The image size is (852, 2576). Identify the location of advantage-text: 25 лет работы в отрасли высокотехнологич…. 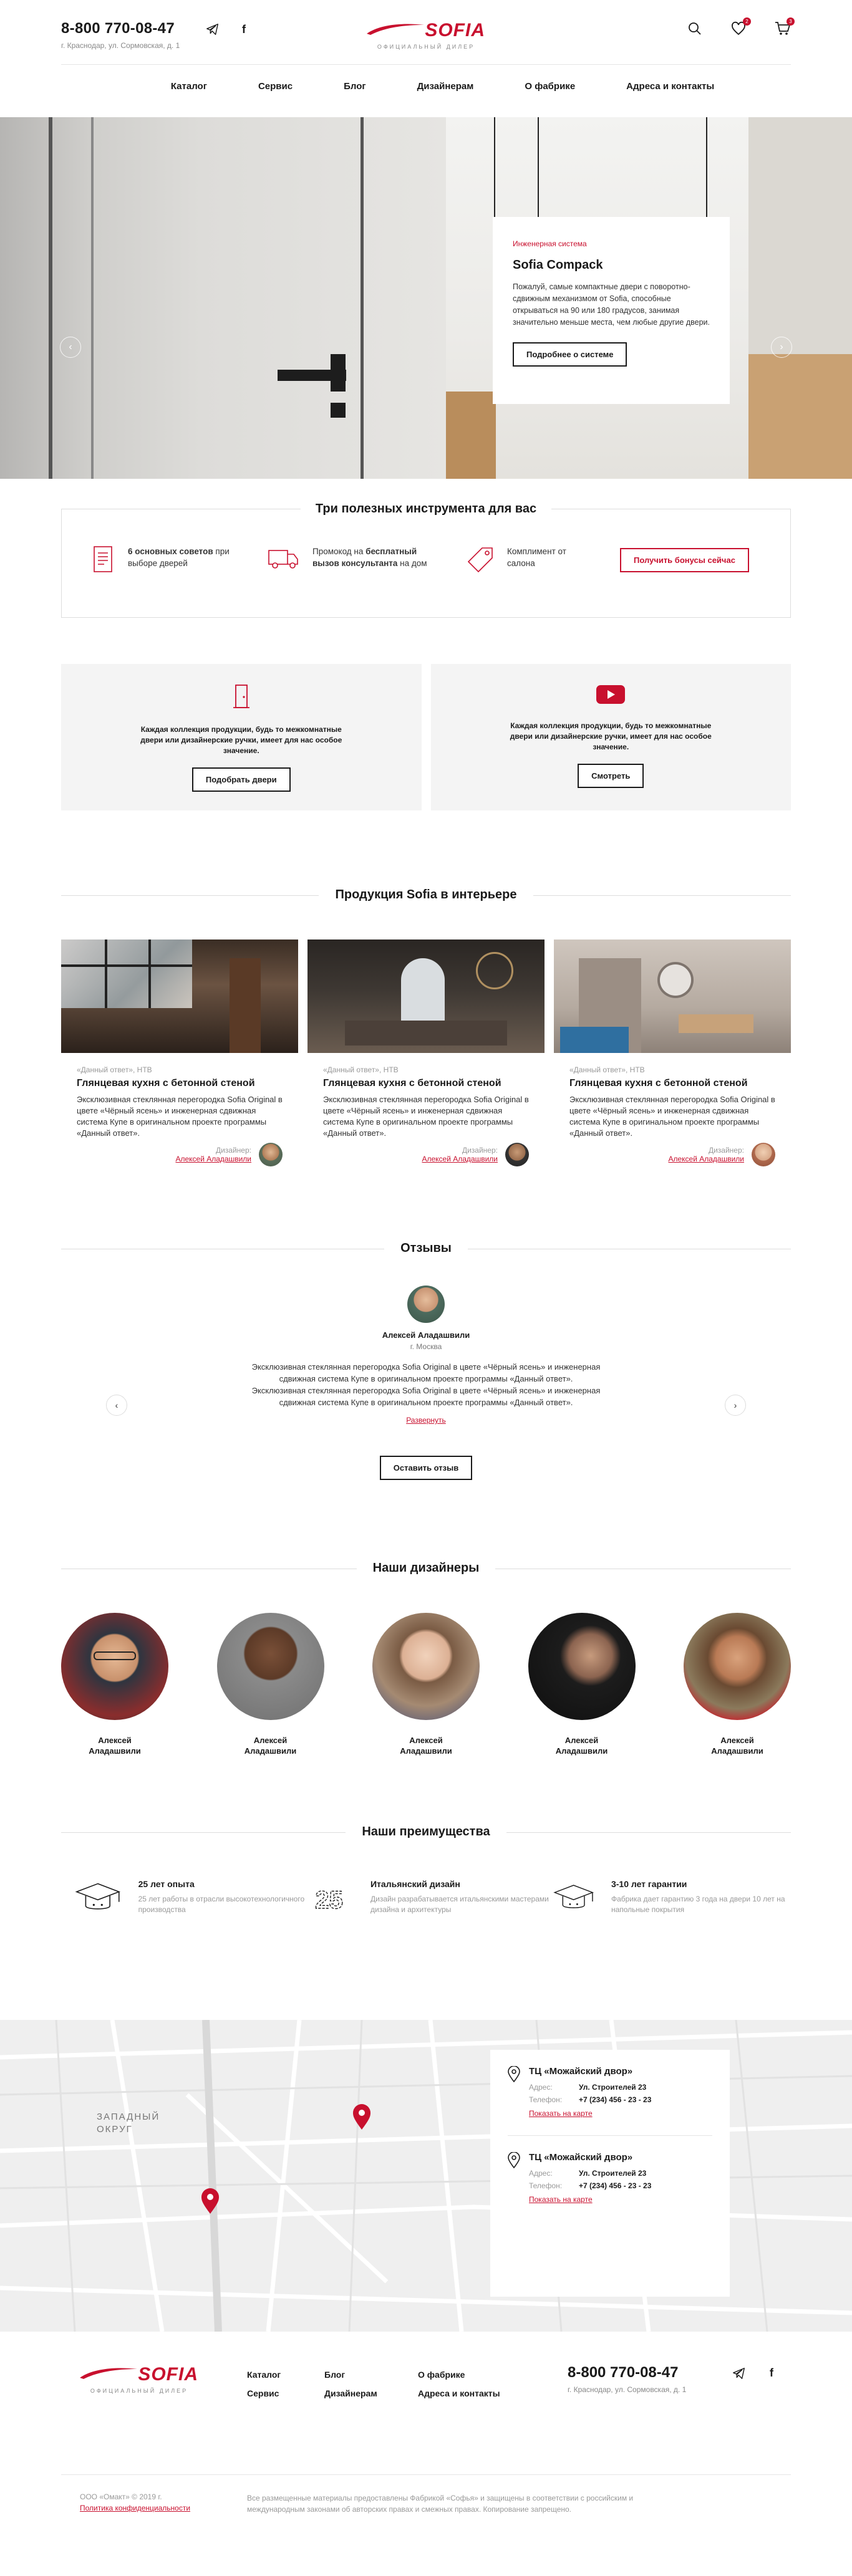
(221, 1904).